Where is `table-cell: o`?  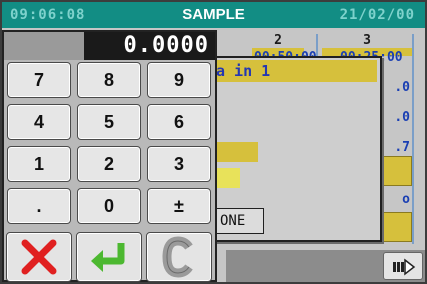
table-cell: o is located at coordinates (406, 199).